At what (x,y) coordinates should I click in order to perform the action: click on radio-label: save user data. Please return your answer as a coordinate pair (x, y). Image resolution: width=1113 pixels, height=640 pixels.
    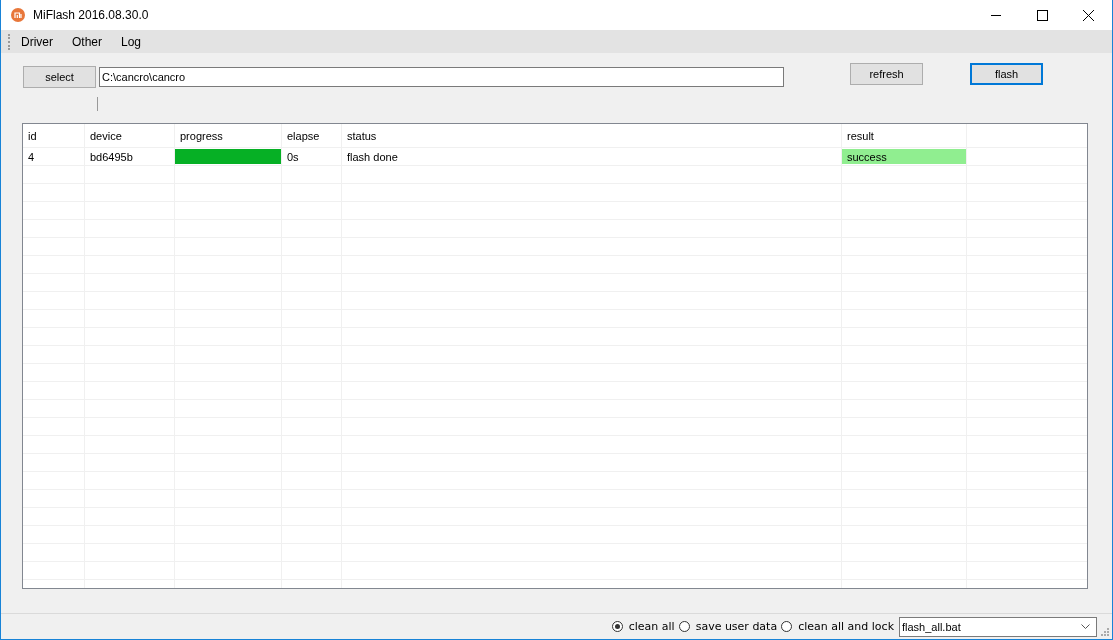
    Looking at the image, I should click on (736, 626).